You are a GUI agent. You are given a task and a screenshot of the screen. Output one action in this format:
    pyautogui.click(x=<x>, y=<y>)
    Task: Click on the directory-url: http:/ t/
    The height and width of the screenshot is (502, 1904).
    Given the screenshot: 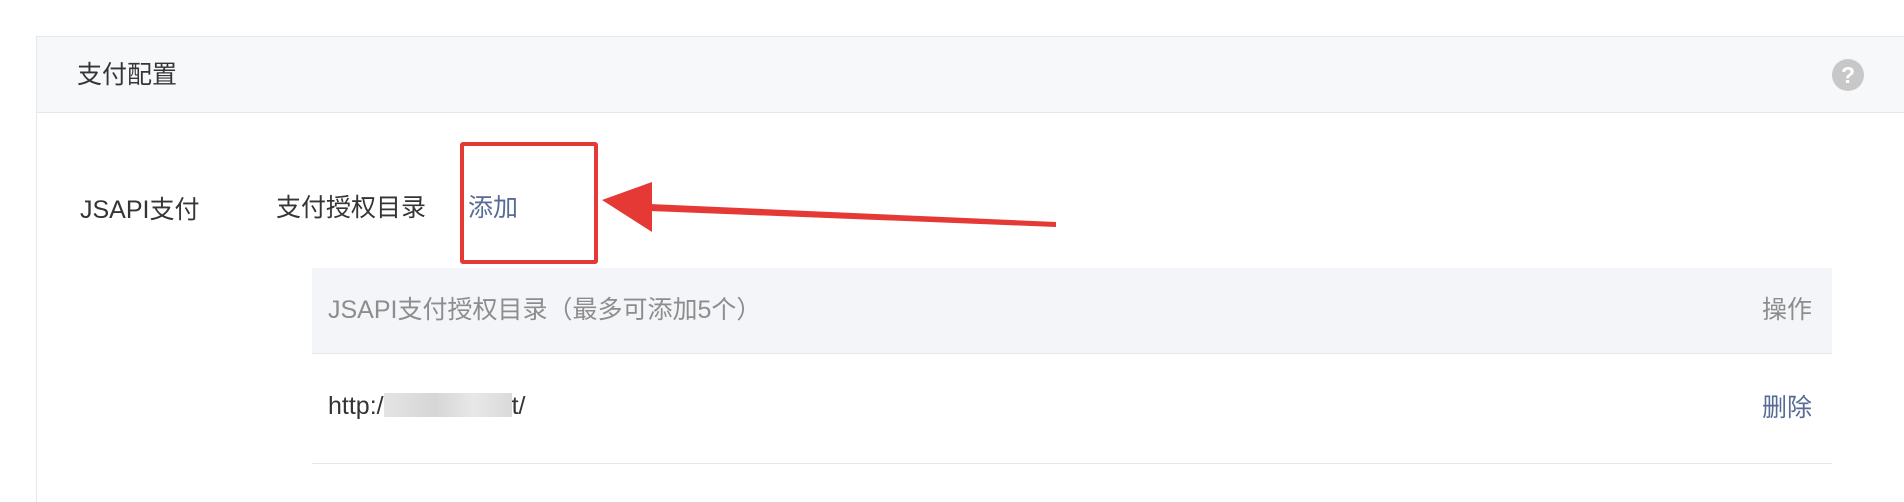 What is the action you would take?
    pyautogui.click(x=427, y=406)
    